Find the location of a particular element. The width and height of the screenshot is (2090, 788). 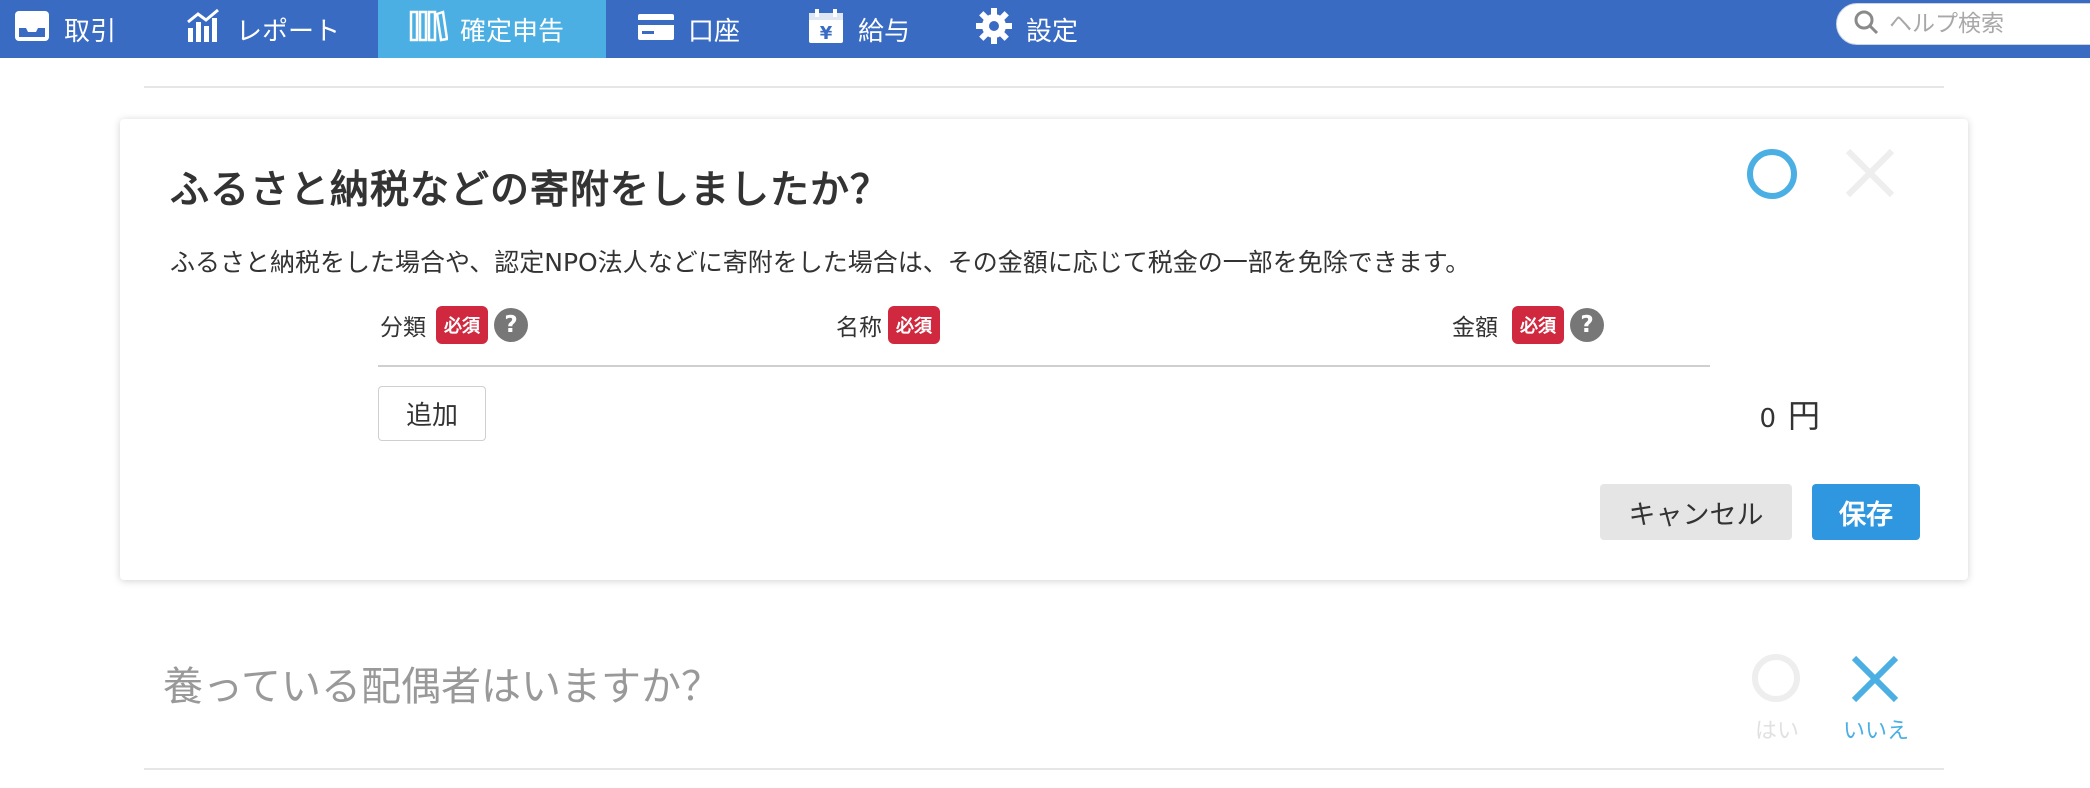

help-search is located at coordinates (1963, 24).